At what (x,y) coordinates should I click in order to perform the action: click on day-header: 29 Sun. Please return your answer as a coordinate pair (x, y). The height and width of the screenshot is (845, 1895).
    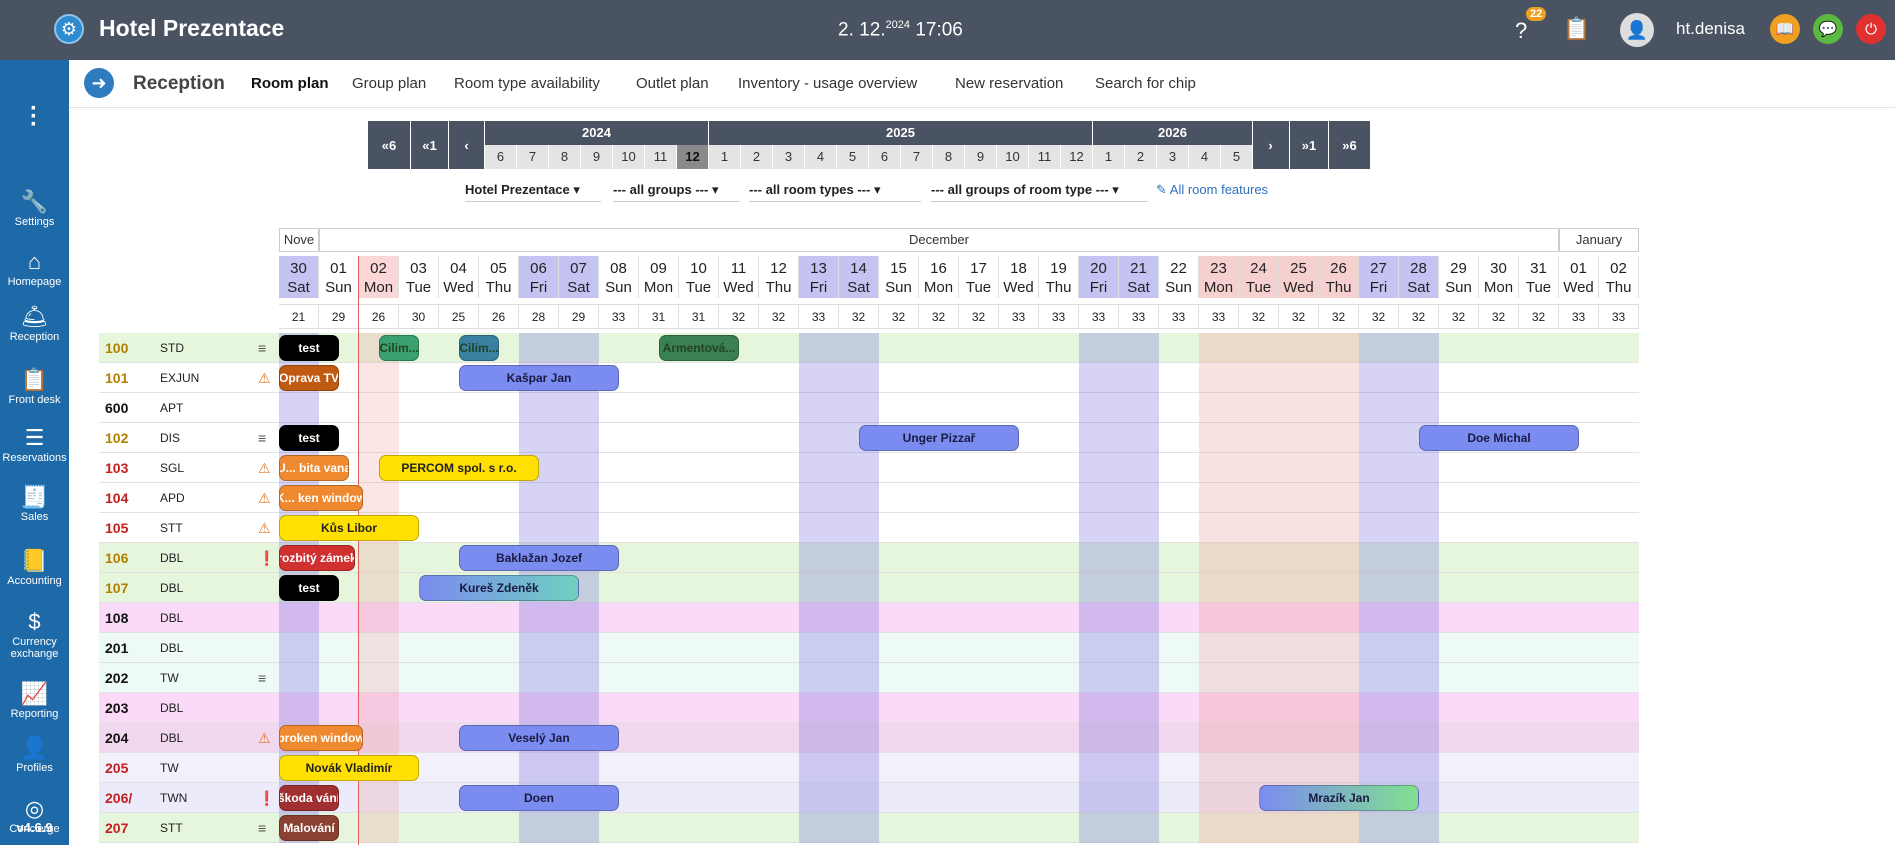
    Looking at the image, I should click on (1459, 277).